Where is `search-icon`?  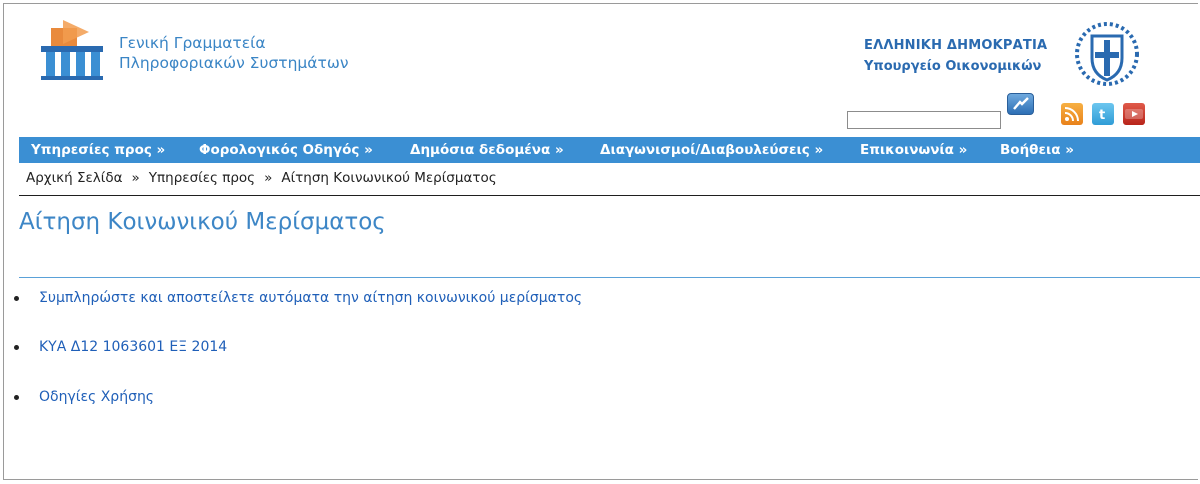
search-icon is located at coordinates (1021, 103).